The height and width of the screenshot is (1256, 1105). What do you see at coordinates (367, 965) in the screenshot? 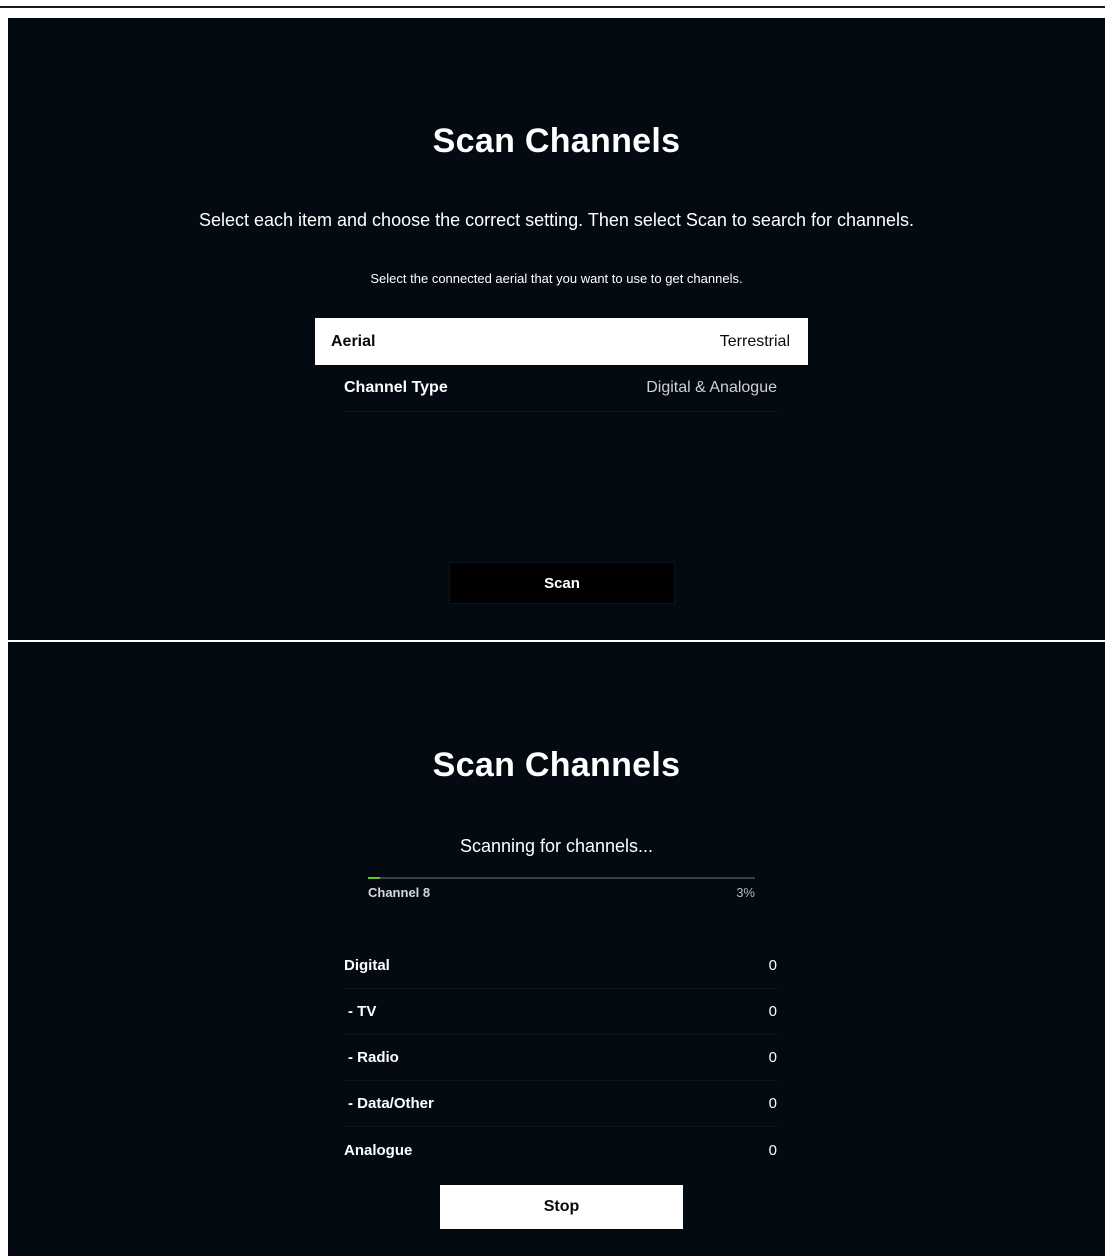
I see `count-label: Digital` at bounding box center [367, 965].